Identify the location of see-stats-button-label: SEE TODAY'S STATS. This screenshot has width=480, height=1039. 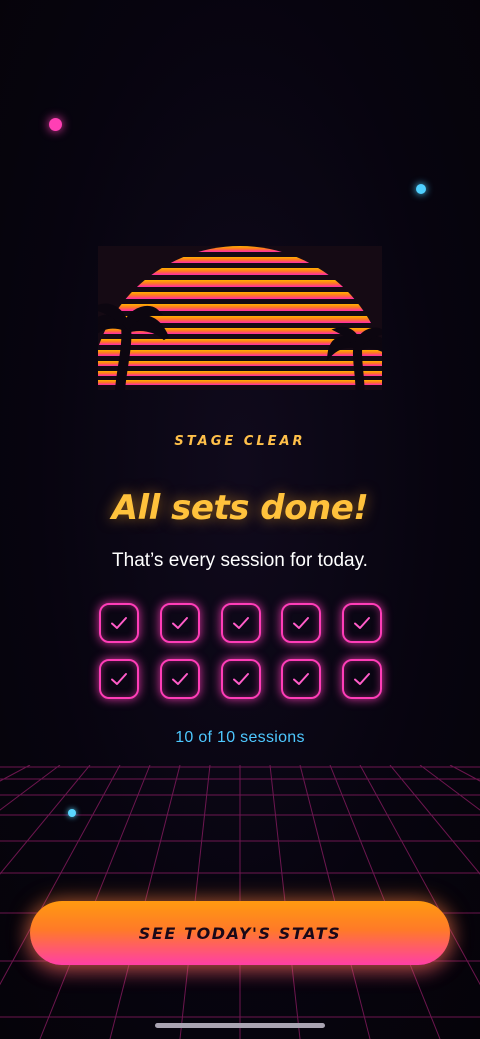
(240, 933).